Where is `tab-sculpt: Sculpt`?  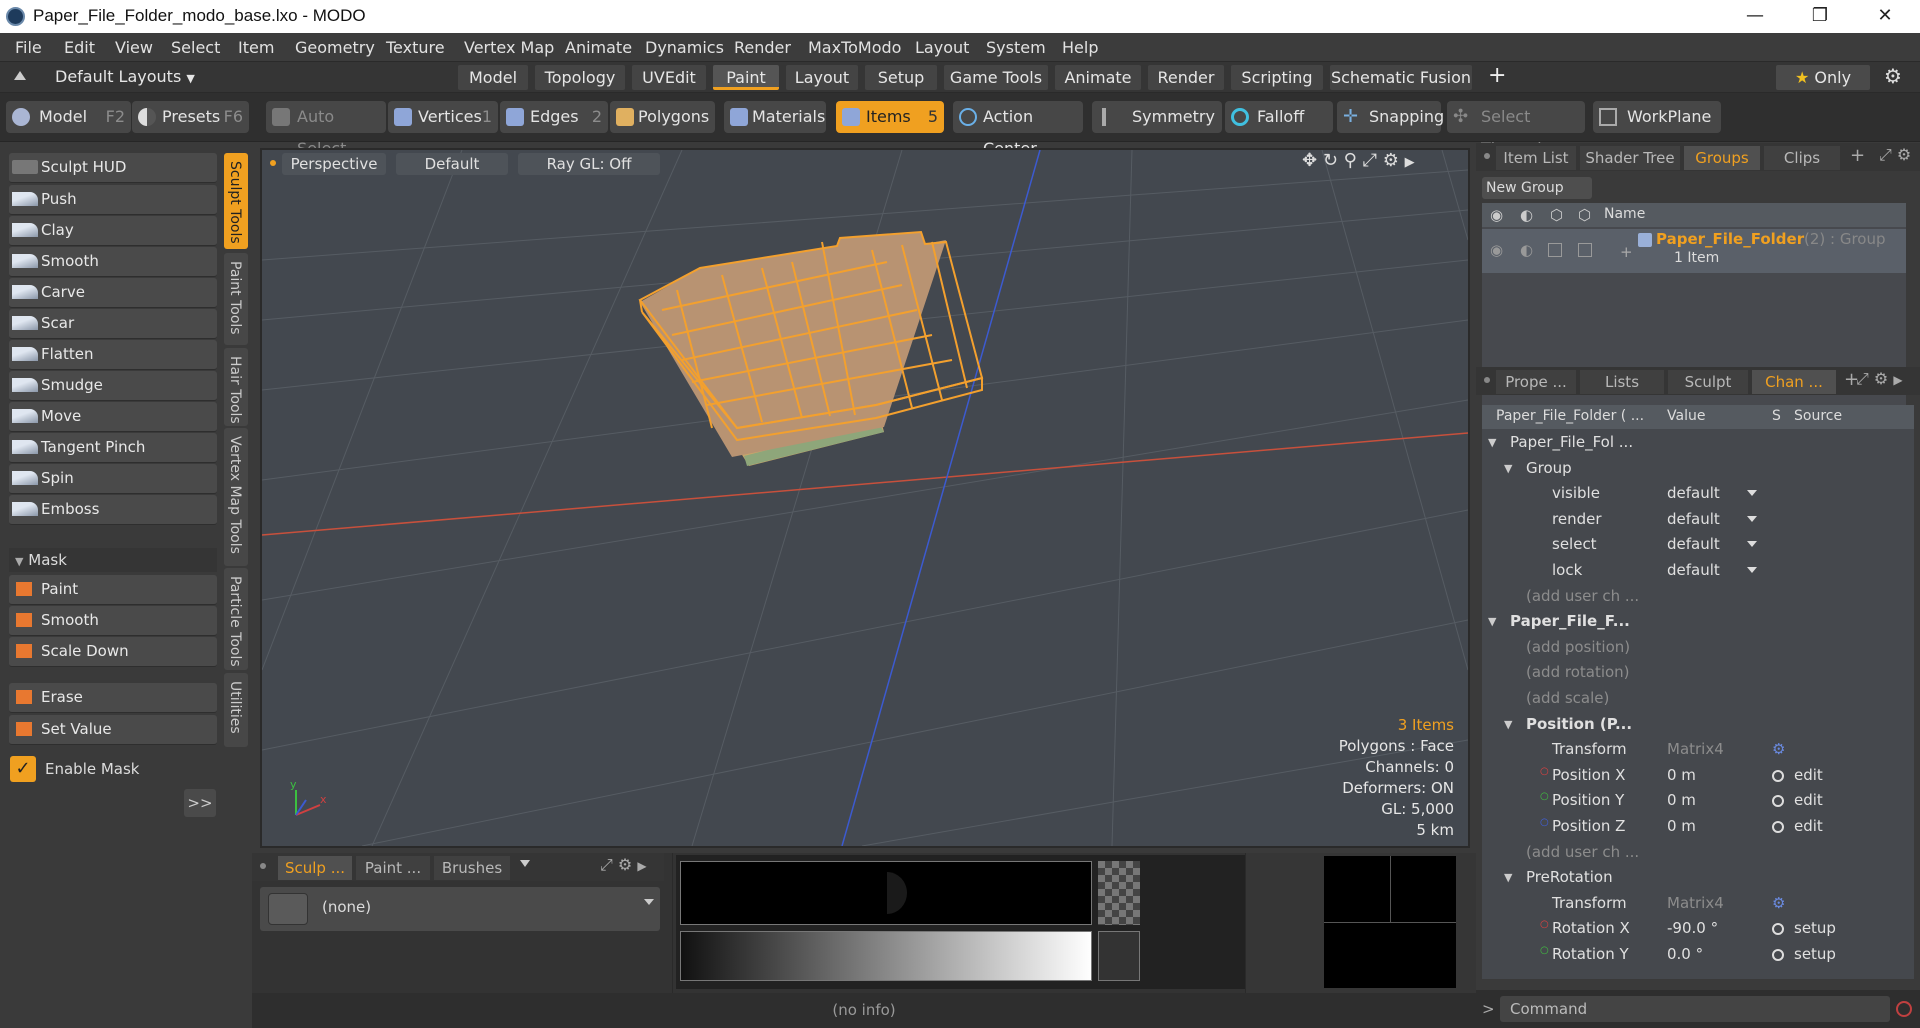
tab-sculpt: Sculpt is located at coordinates (1708, 382).